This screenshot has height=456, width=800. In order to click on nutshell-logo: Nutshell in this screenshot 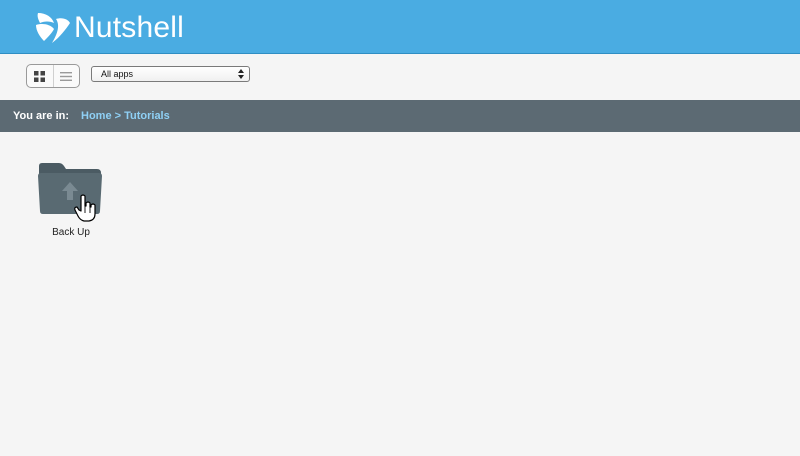, I will do `click(108, 27)`.